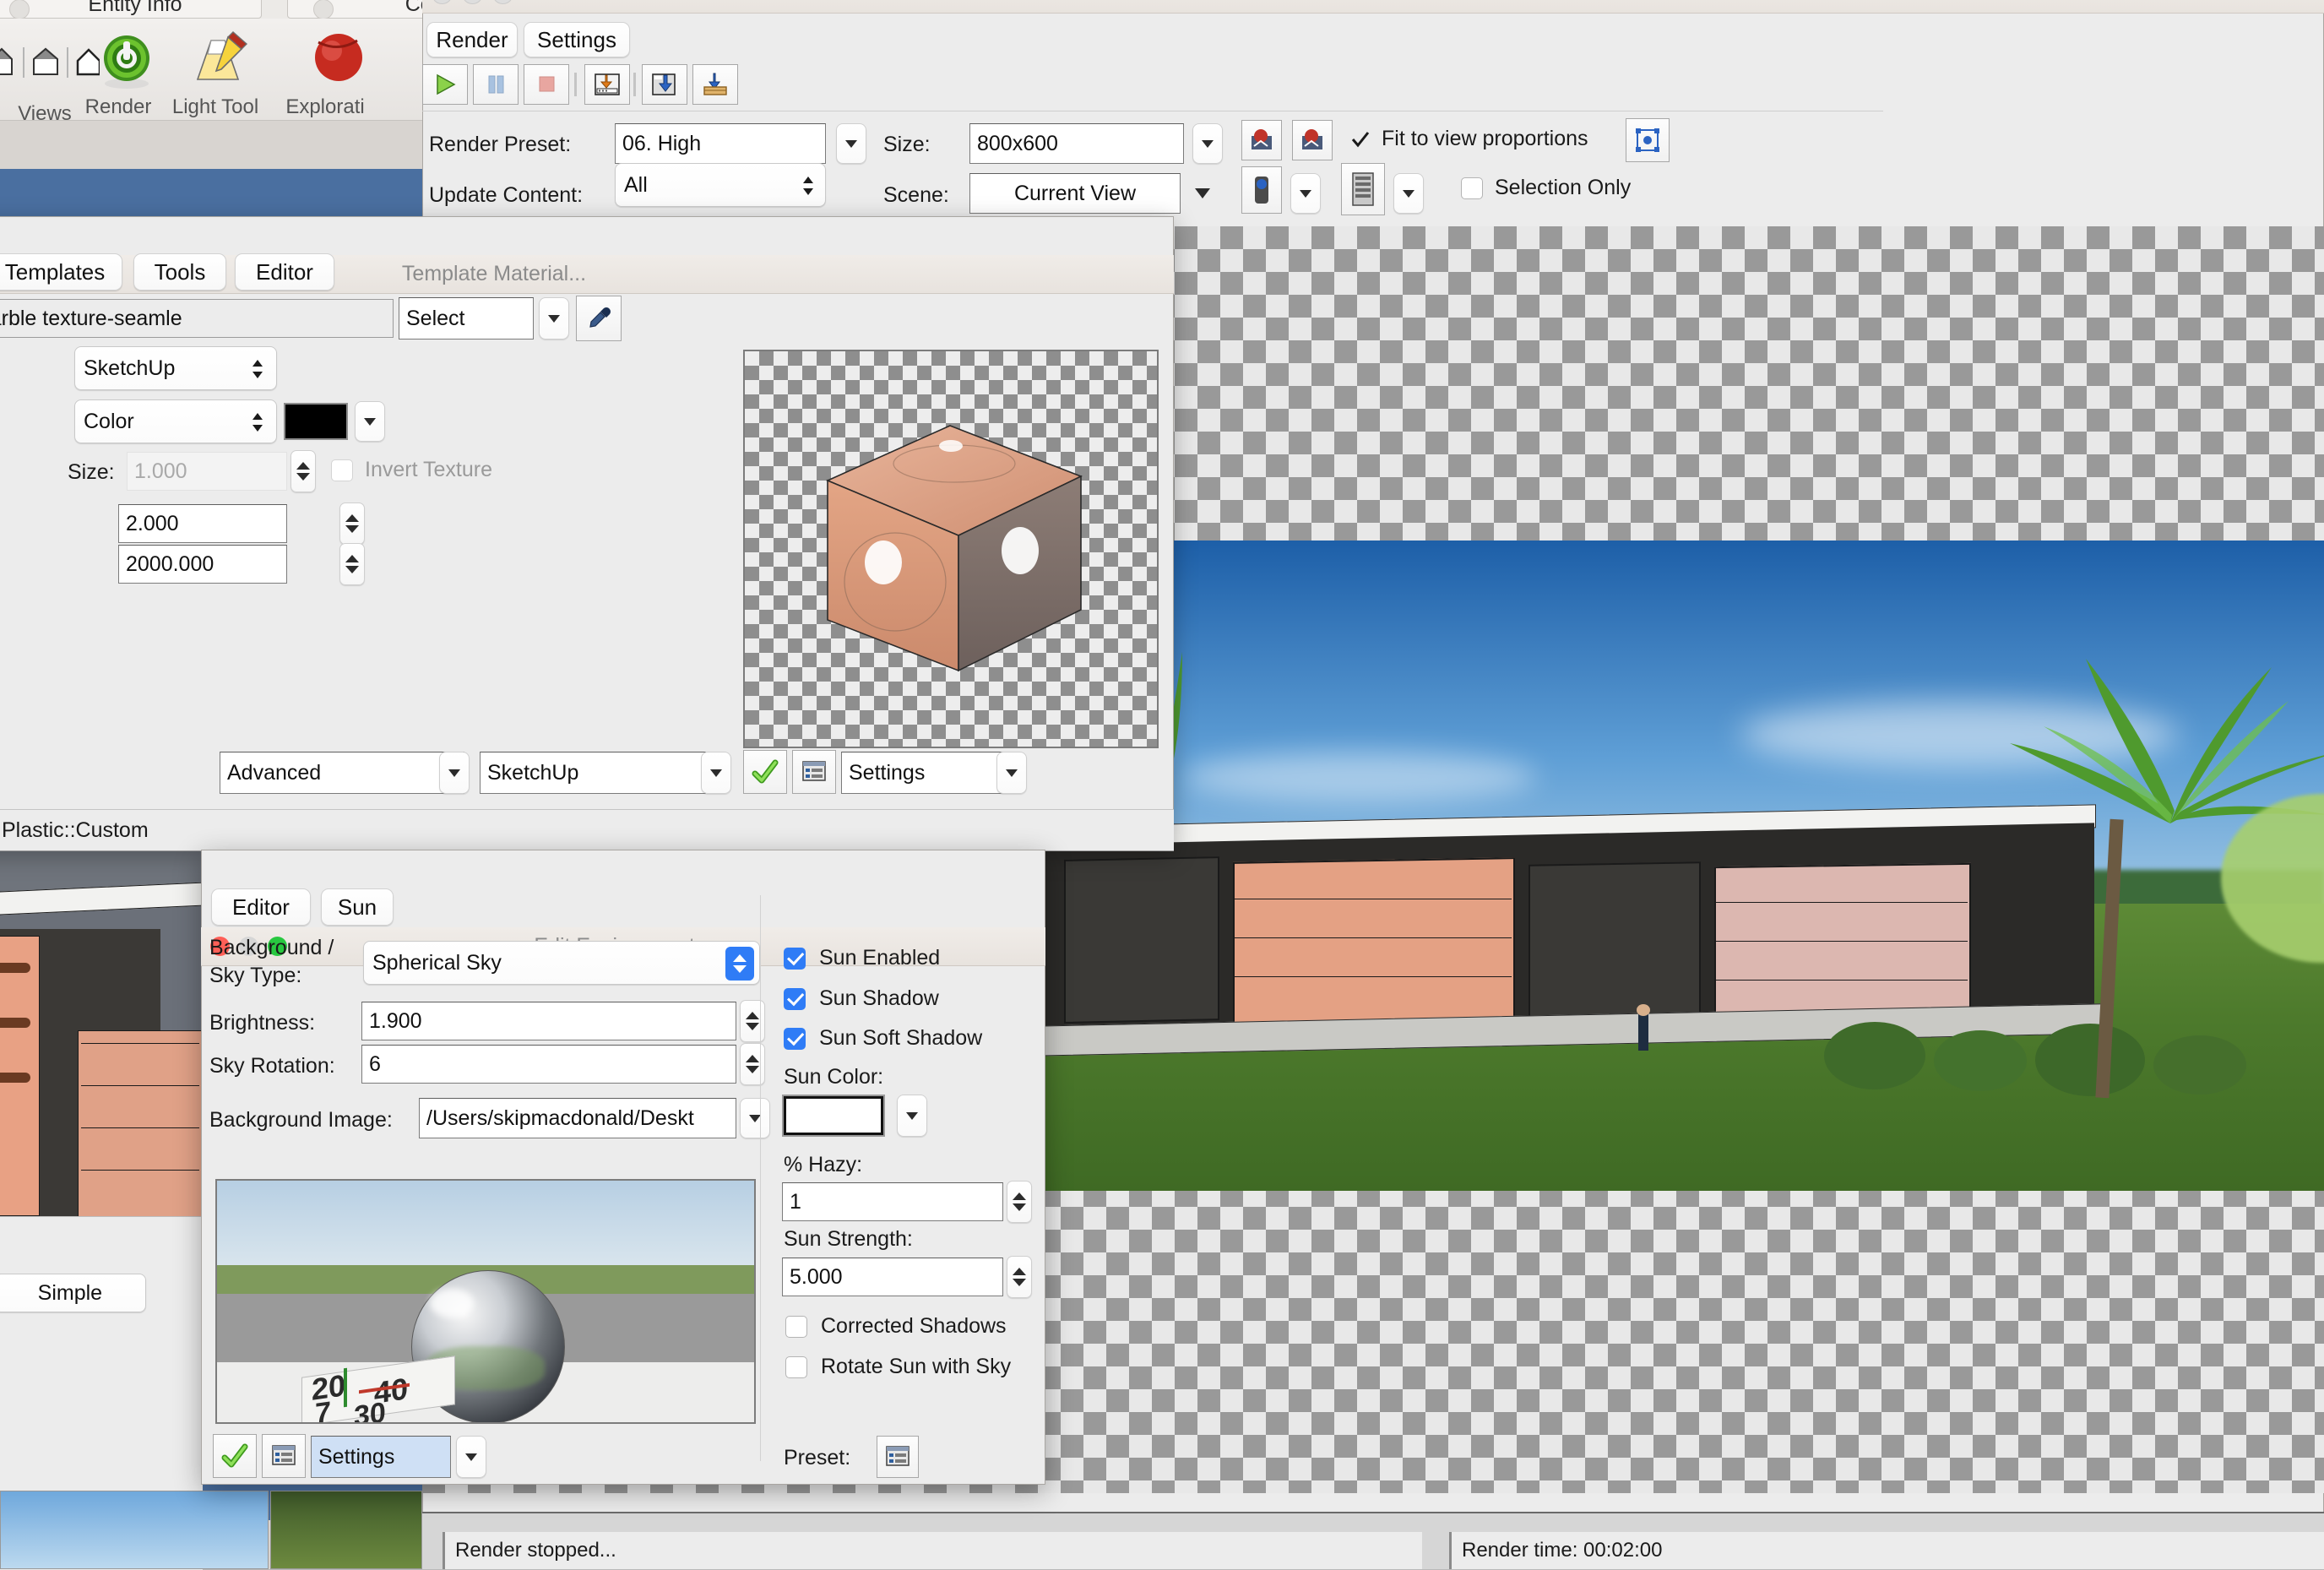  I want to click on sun-strength-stepper, so click(1019, 1277).